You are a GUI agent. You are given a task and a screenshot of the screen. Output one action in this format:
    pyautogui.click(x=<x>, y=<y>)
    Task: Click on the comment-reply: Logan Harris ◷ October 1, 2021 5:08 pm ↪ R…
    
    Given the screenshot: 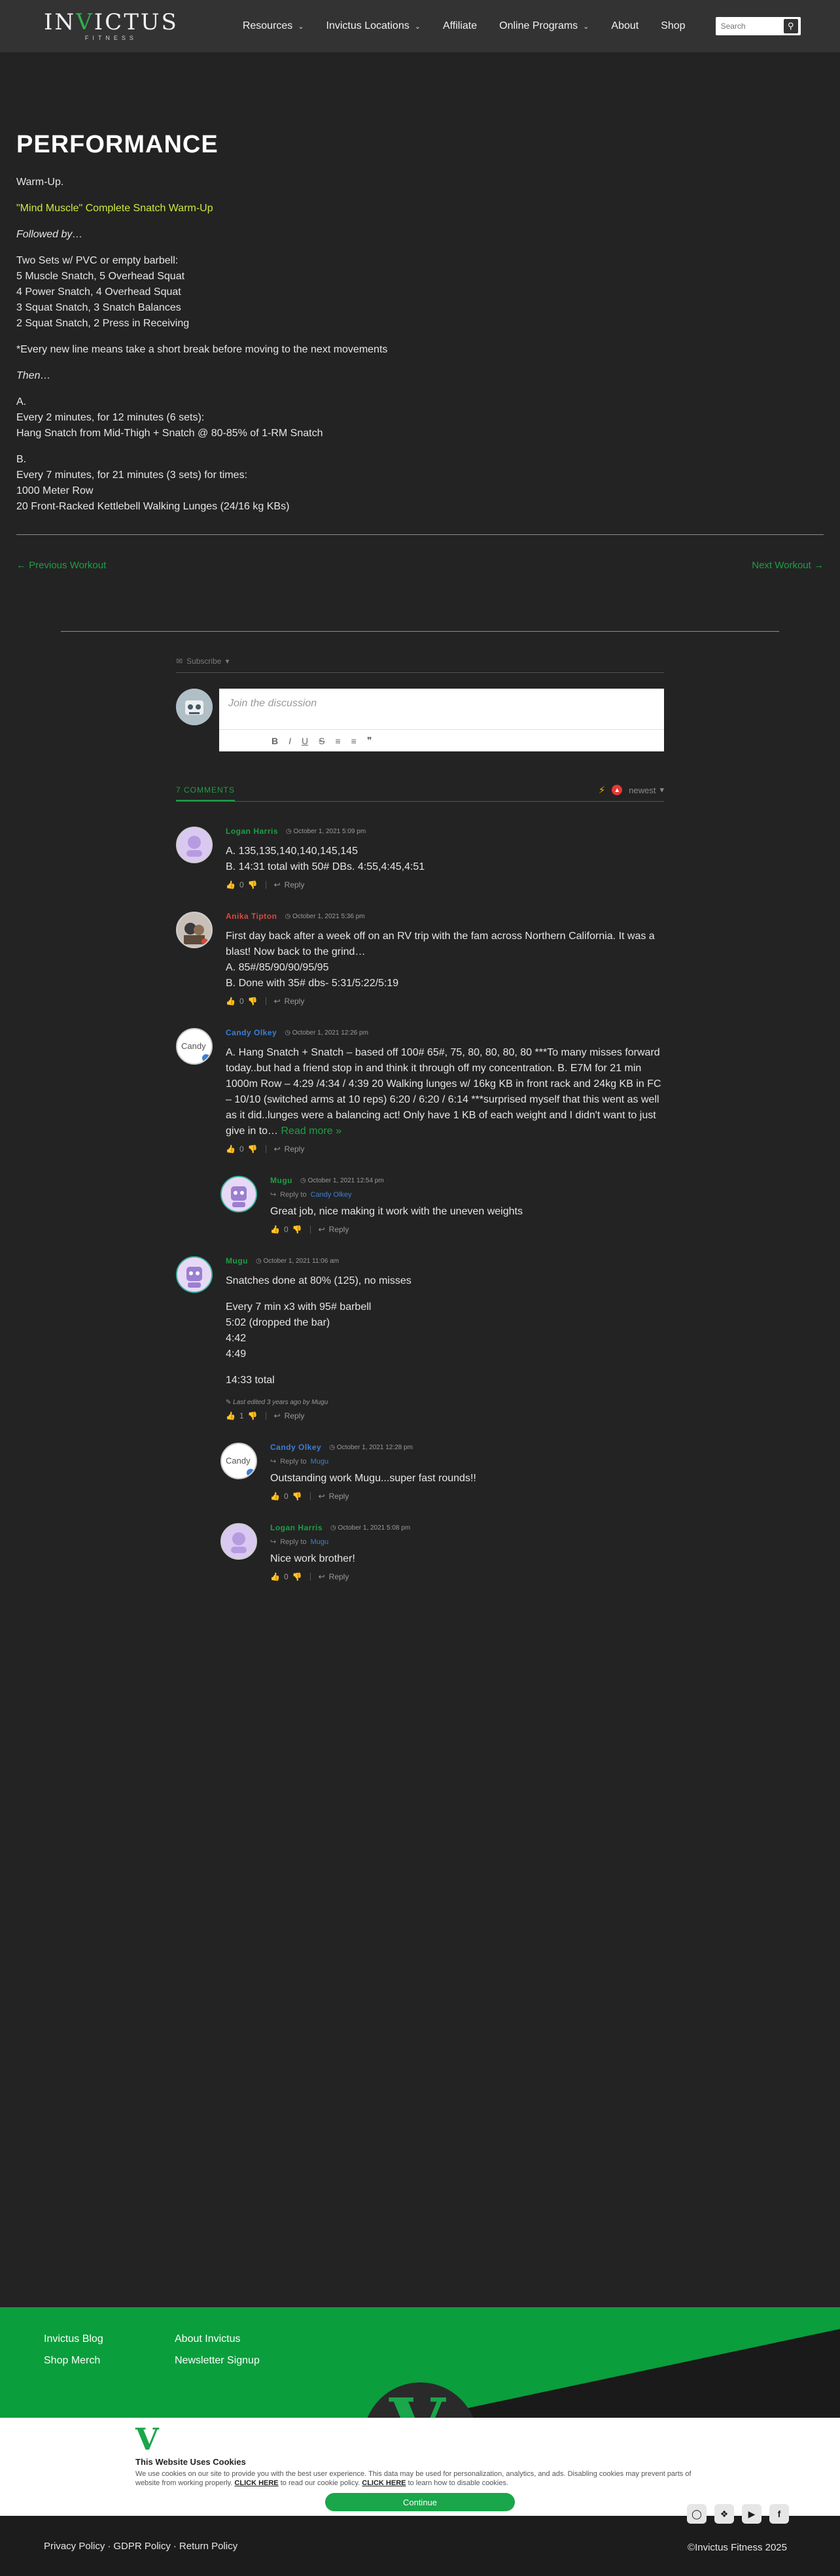 What is the action you would take?
    pyautogui.click(x=442, y=1552)
    